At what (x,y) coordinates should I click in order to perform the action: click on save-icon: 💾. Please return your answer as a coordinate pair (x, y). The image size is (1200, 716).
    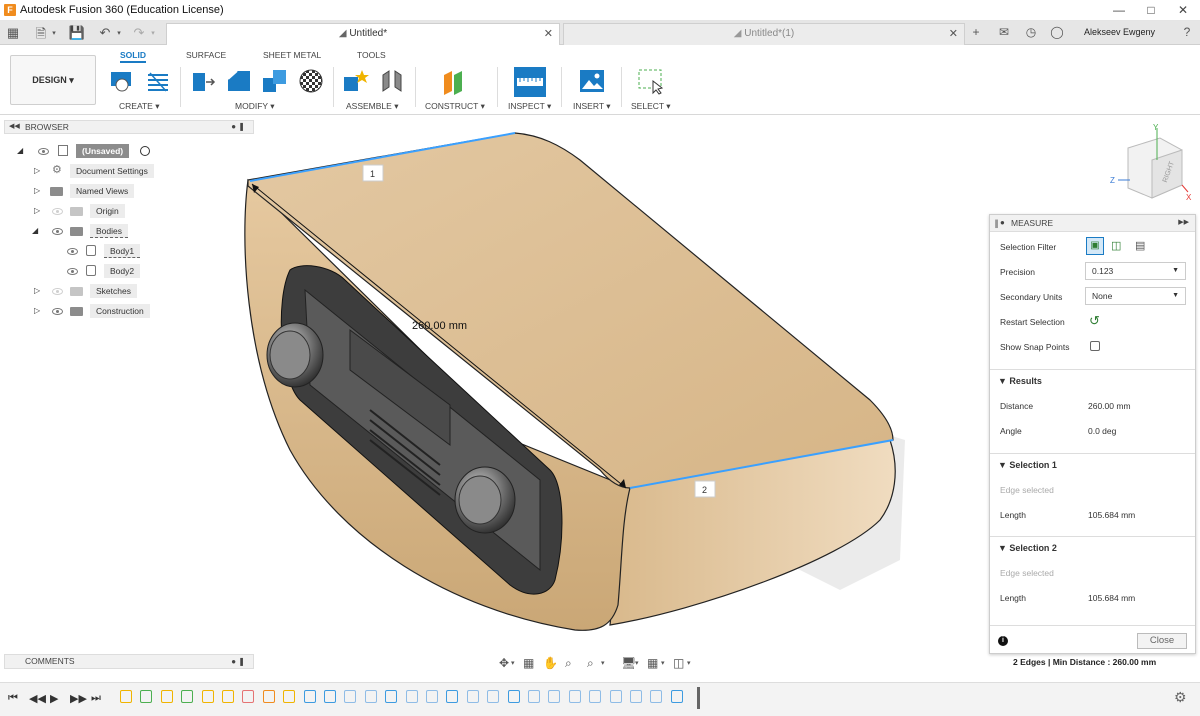
    Looking at the image, I should click on (77, 33).